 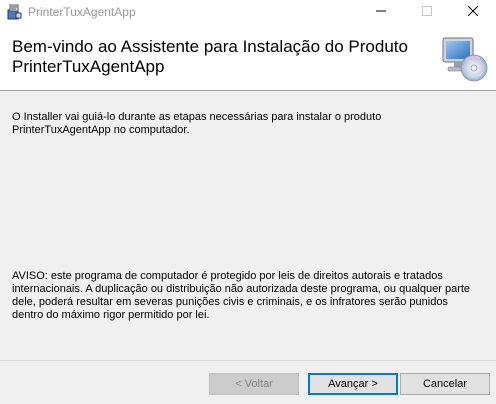 I want to click on maximize-icon, so click(x=427, y=12).